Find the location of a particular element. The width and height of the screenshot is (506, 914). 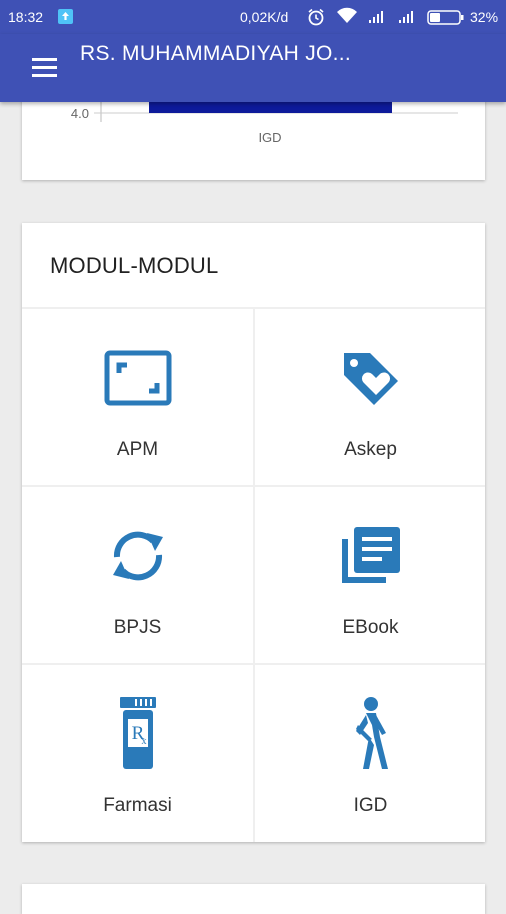

svg-text: x is located at coordinates (143, 741).